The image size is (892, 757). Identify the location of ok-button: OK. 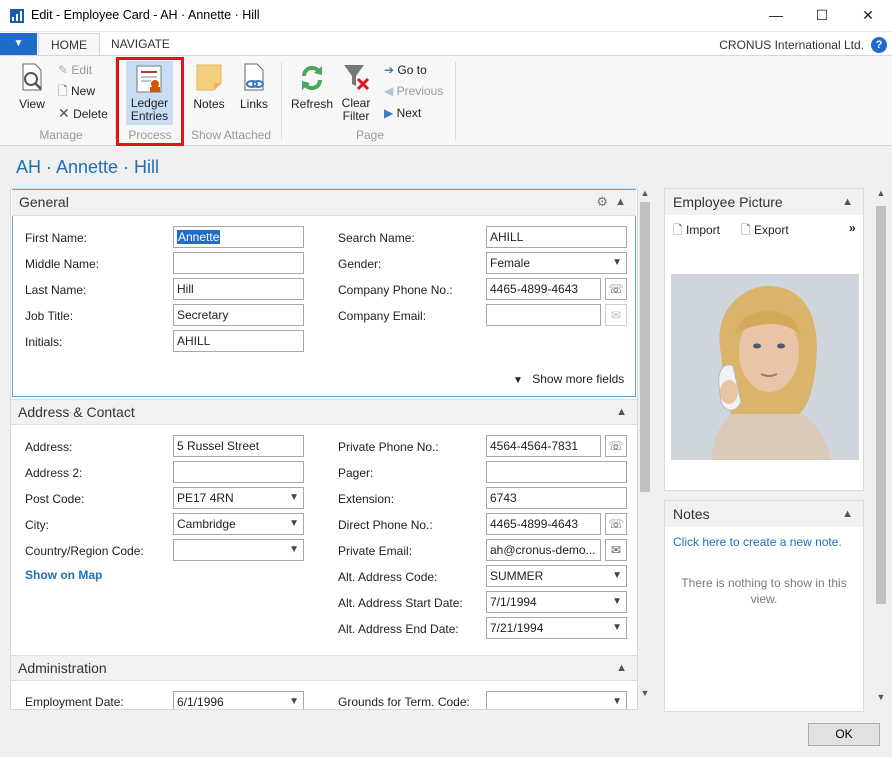
(844, 734).